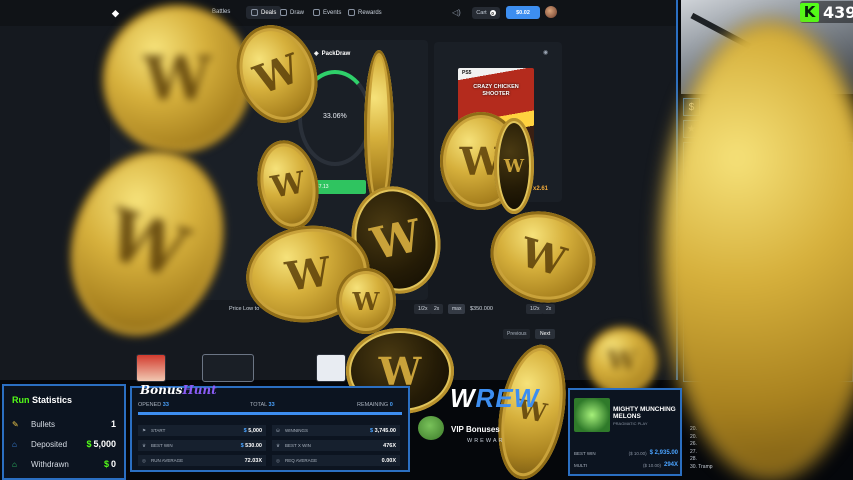  I want to click on bh-cell-value: $ 5,000, so click(253, 431).